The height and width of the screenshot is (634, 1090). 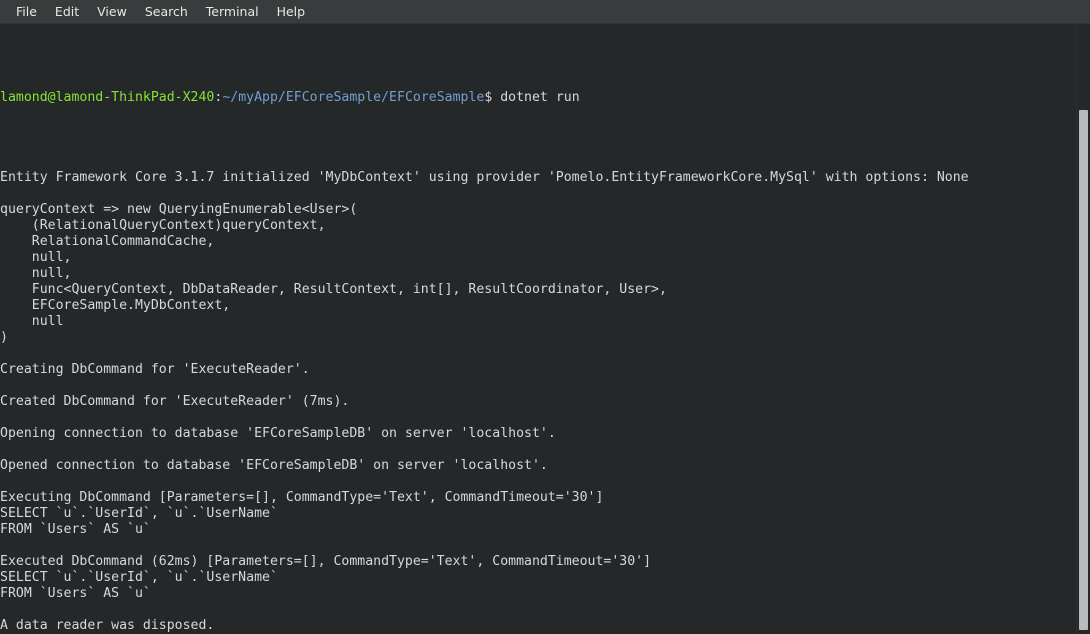 What do you see at coordinates (67, 11) in the screenshot?
I see `menu-item-edit: Edit` at bounding box center [67, 11].